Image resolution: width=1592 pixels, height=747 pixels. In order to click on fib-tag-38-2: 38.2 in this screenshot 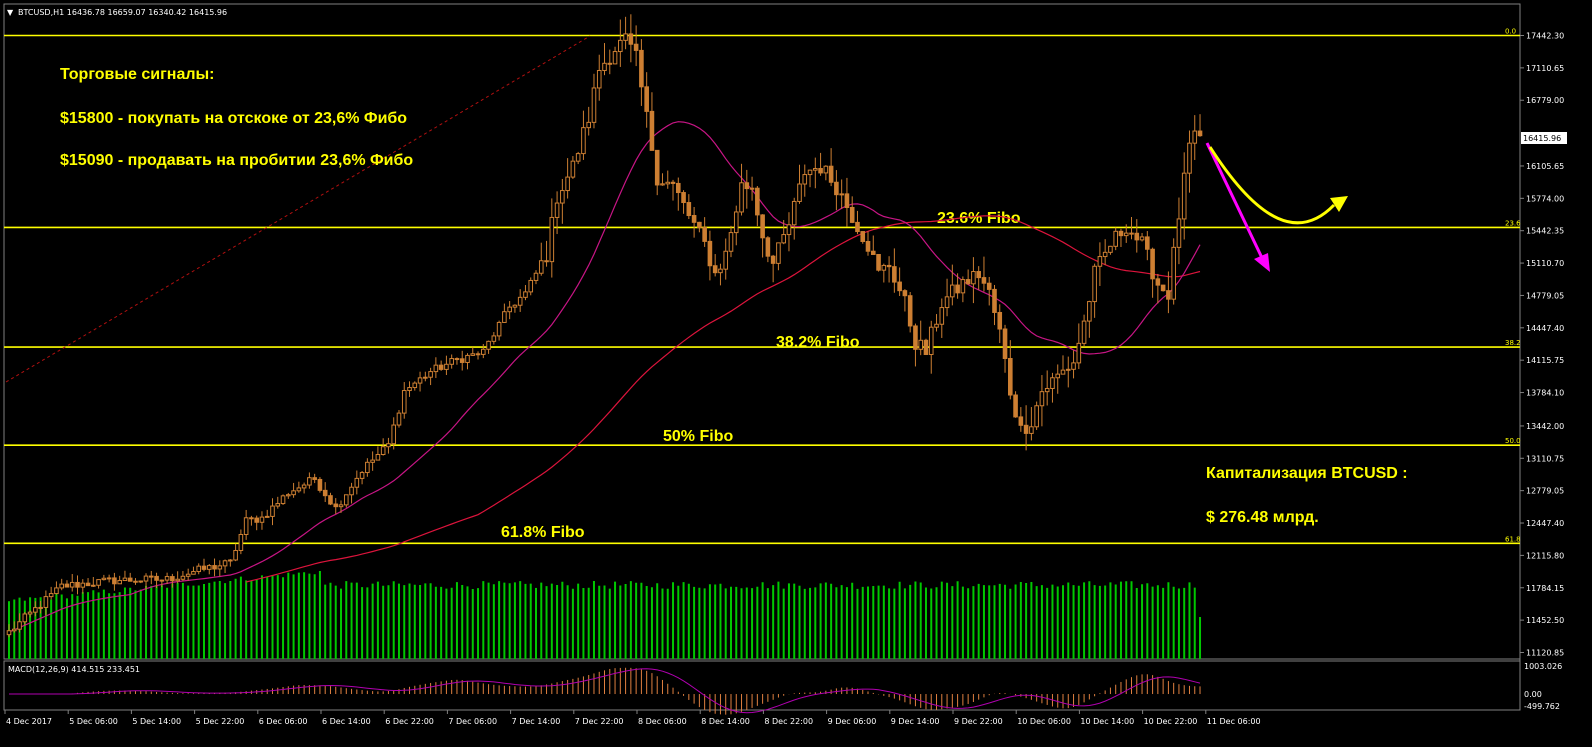, I will do `click(1513, 343)`.